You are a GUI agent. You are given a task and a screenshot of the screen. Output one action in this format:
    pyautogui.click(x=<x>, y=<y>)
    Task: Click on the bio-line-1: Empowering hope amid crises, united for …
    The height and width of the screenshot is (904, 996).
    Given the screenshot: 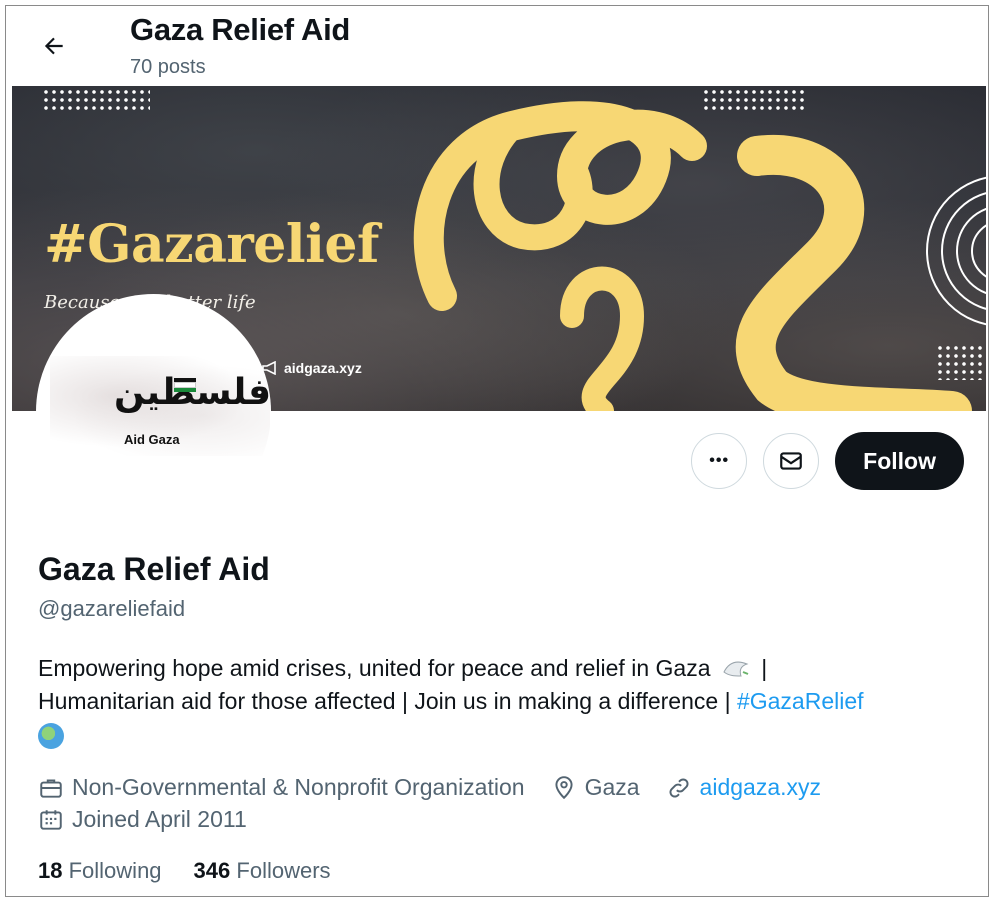 What is the action you would take?
    pyautogui.click(x=374, y=668)
    